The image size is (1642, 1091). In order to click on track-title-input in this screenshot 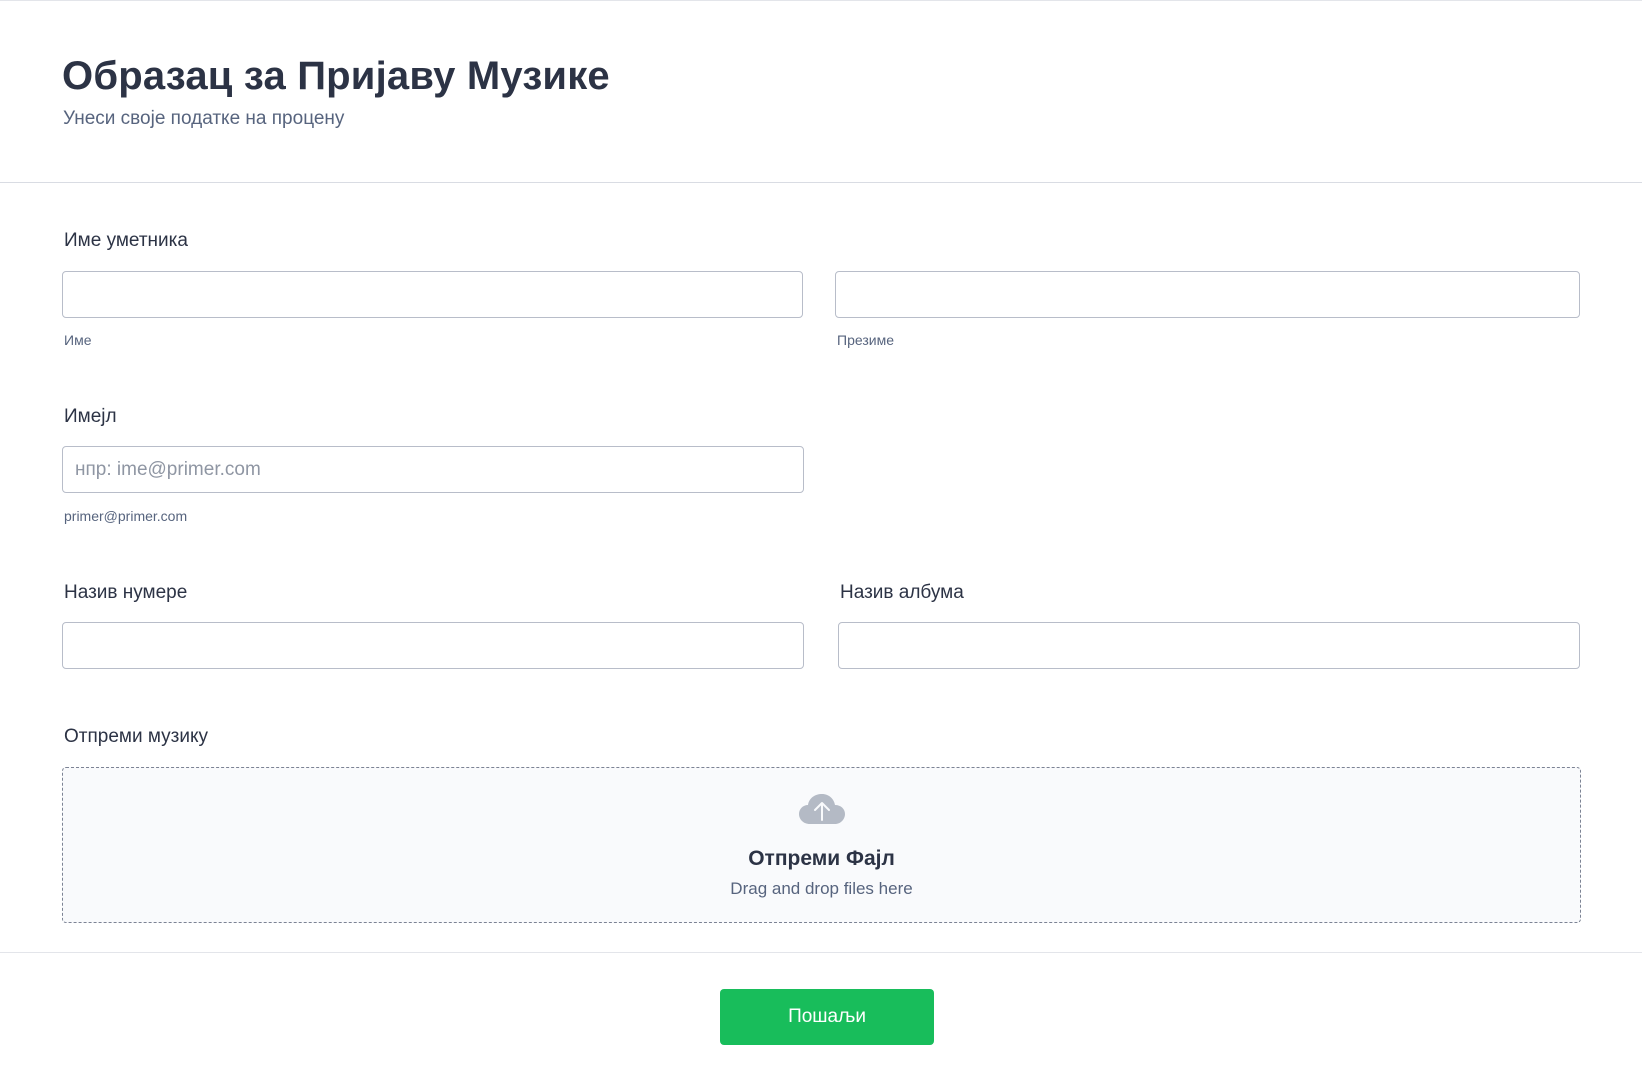, I will do `click(433, 645)`.